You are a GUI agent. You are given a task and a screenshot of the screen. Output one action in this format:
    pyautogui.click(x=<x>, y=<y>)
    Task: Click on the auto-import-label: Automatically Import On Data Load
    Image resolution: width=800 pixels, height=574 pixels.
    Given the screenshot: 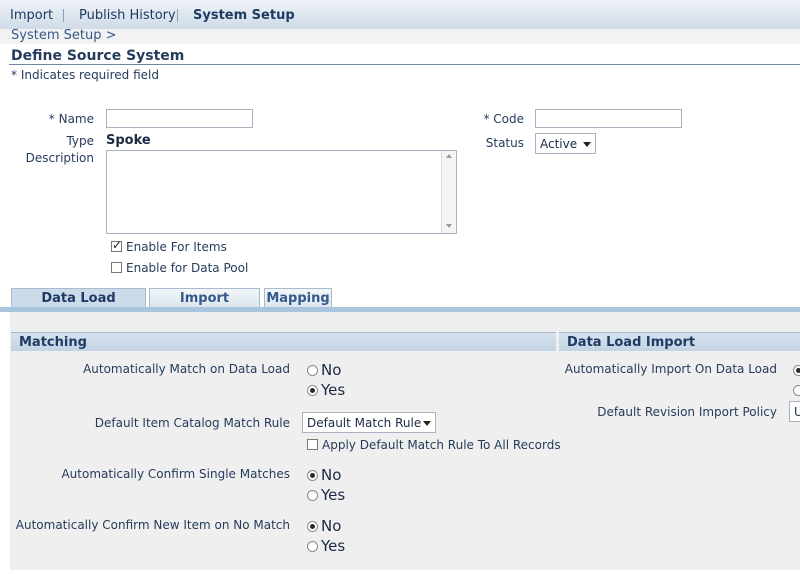 What is the action you would take?
    pyautogui.click(x=670, y=369)
    